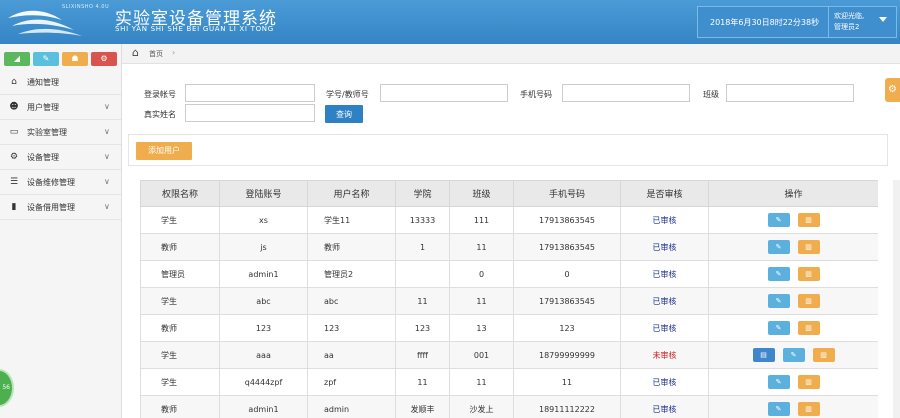  I want to click on welcome-text: 欢迎光临,, so click(849, 16).